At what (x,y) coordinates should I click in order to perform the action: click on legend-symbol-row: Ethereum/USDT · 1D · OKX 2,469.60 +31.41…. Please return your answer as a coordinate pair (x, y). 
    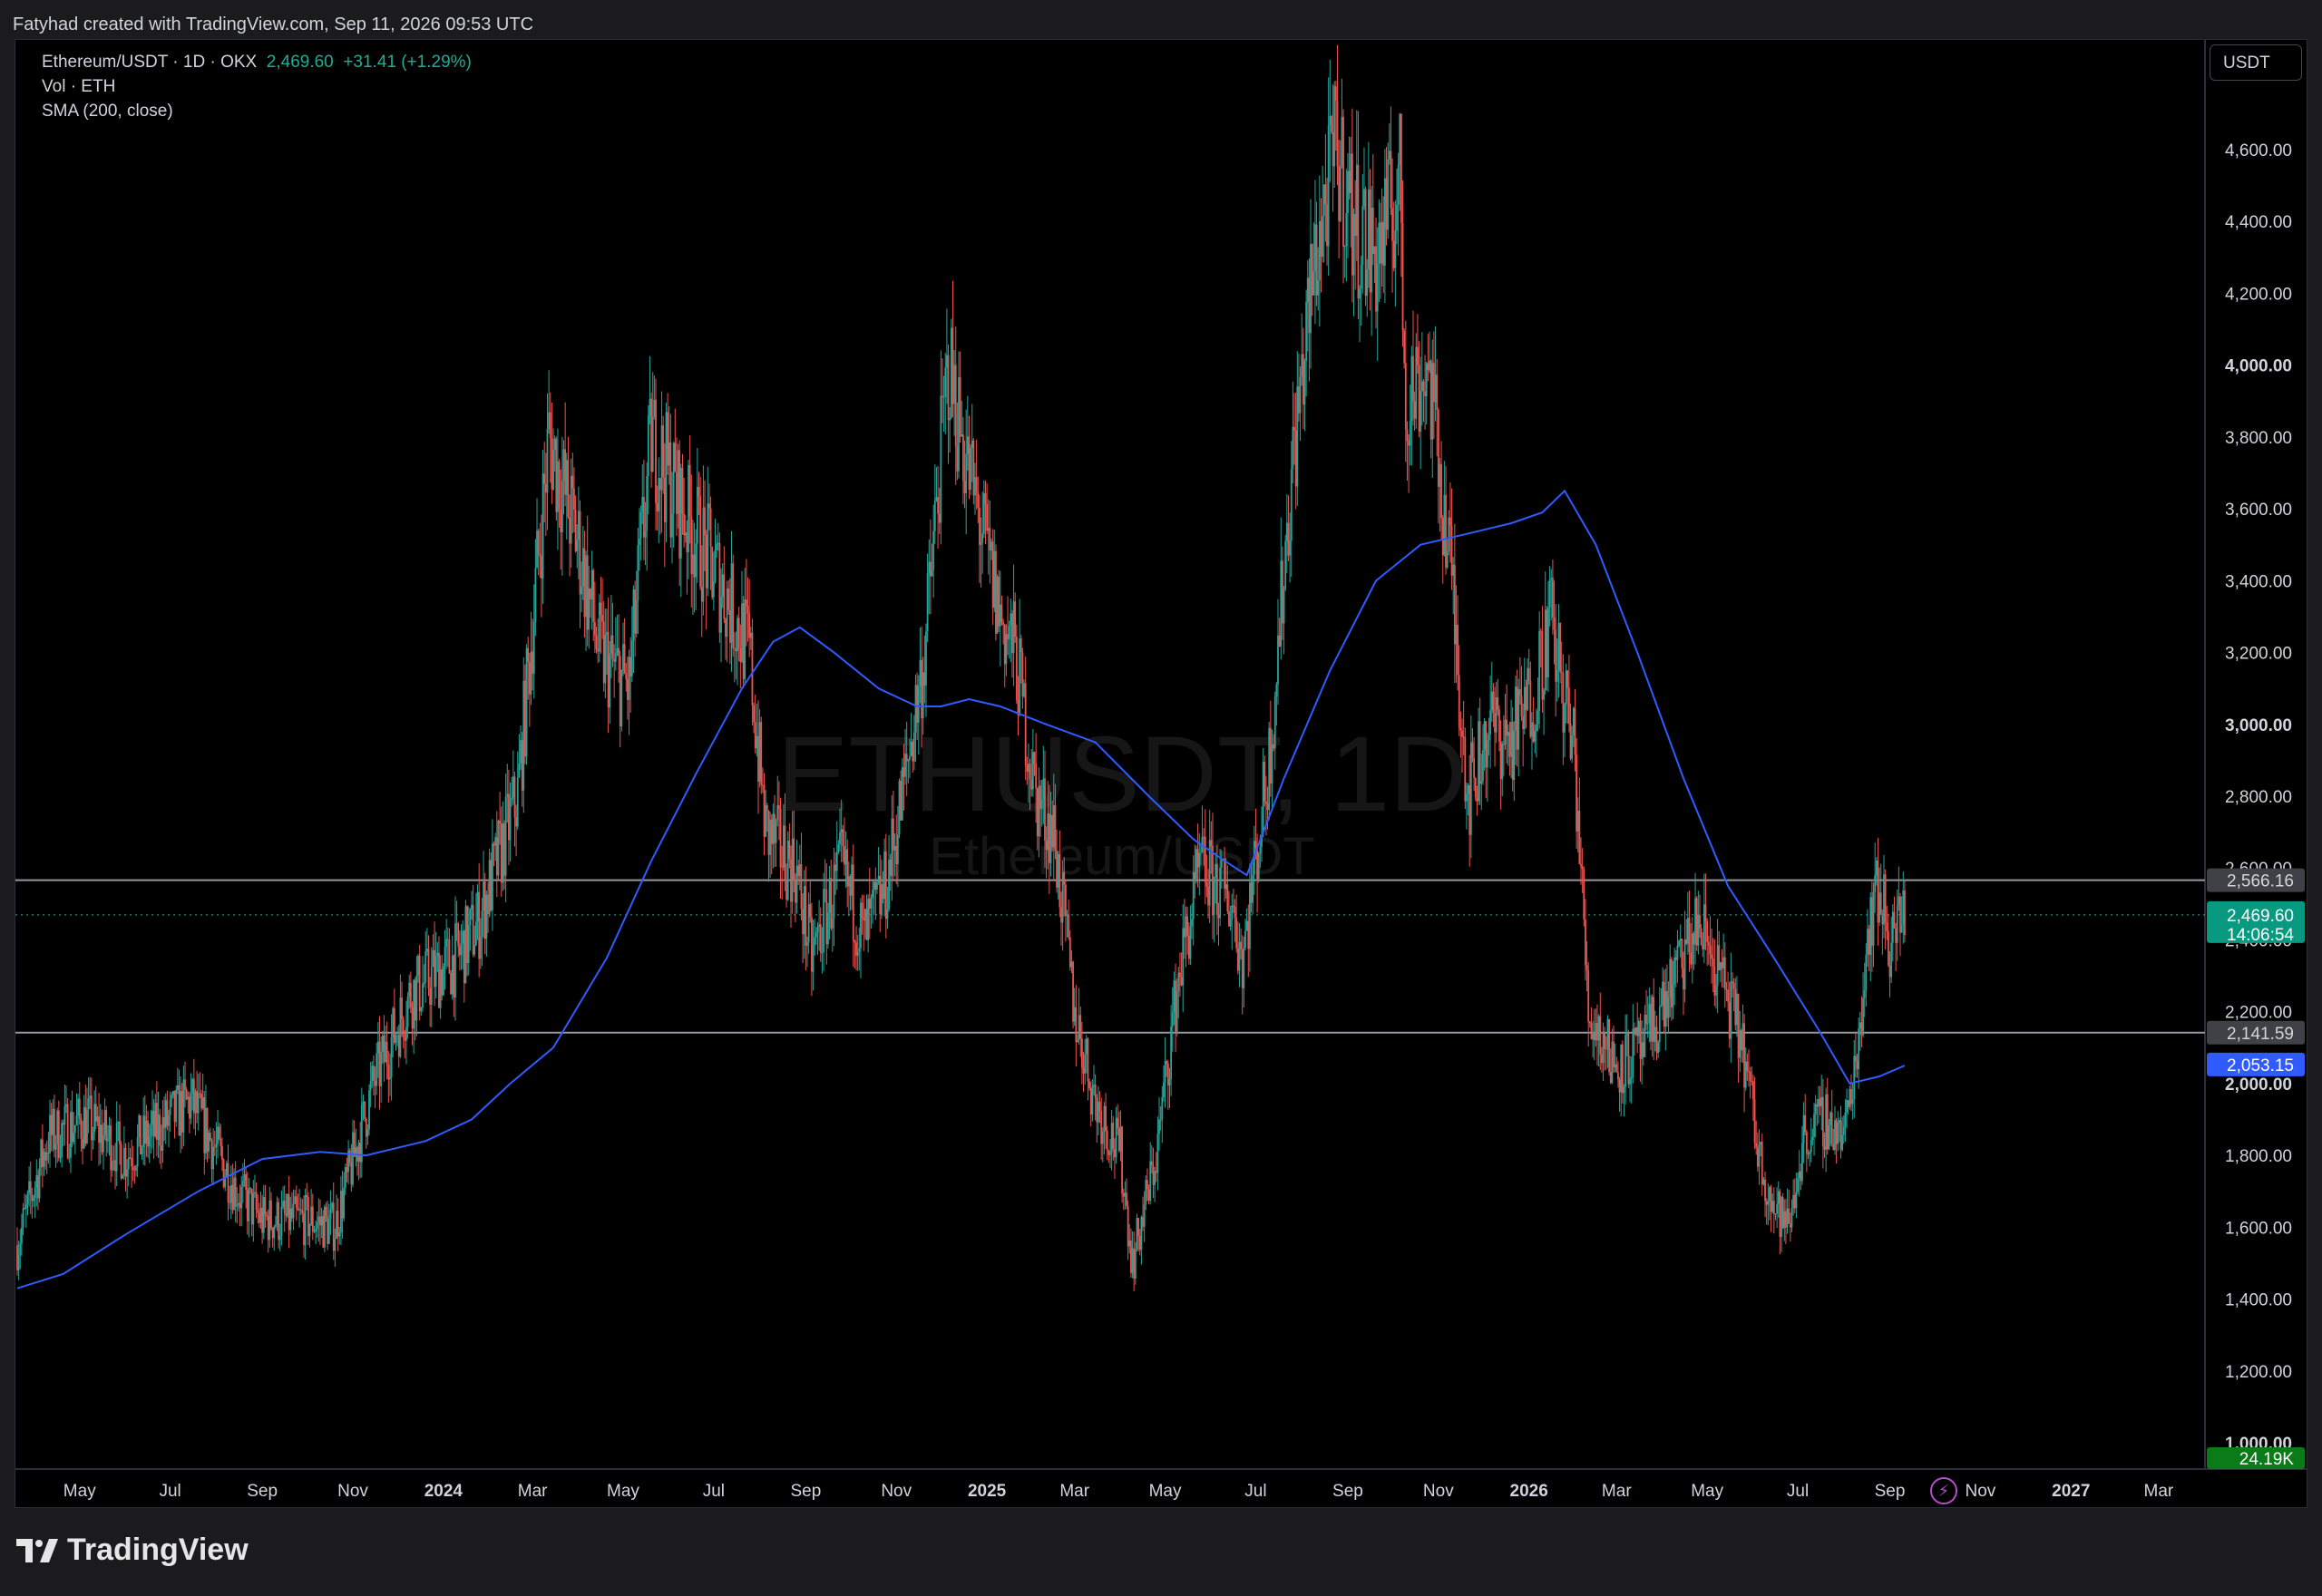
    Looking at the image, I should click on (257, 63).